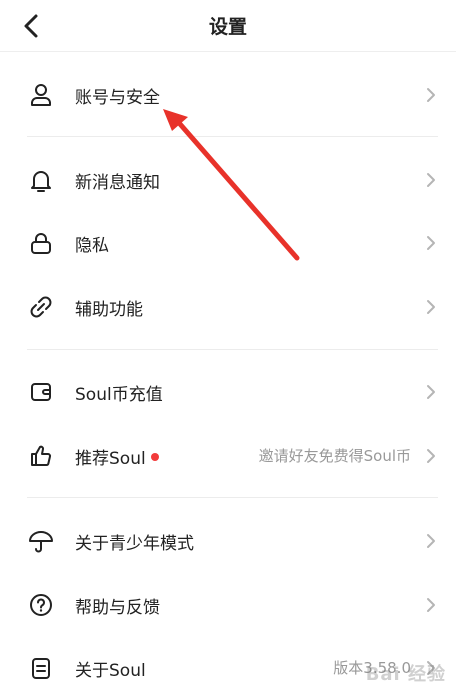  What do you see at coordinates (228, 456) in the screenshot?
I see `settings-item-recommend-soul: 推荐Soul 邀请好友免费得Soul币` at bounding box center [228, 456].